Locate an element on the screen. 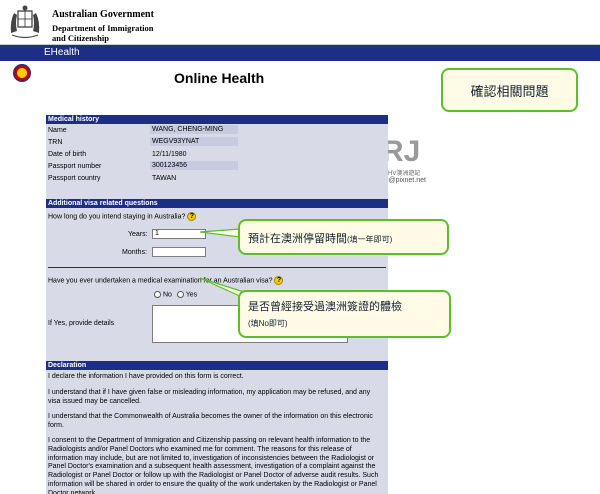 This screenshot has height=494, width=600. department-name-line2: and Citizenship is located at coordinates (80, 38).